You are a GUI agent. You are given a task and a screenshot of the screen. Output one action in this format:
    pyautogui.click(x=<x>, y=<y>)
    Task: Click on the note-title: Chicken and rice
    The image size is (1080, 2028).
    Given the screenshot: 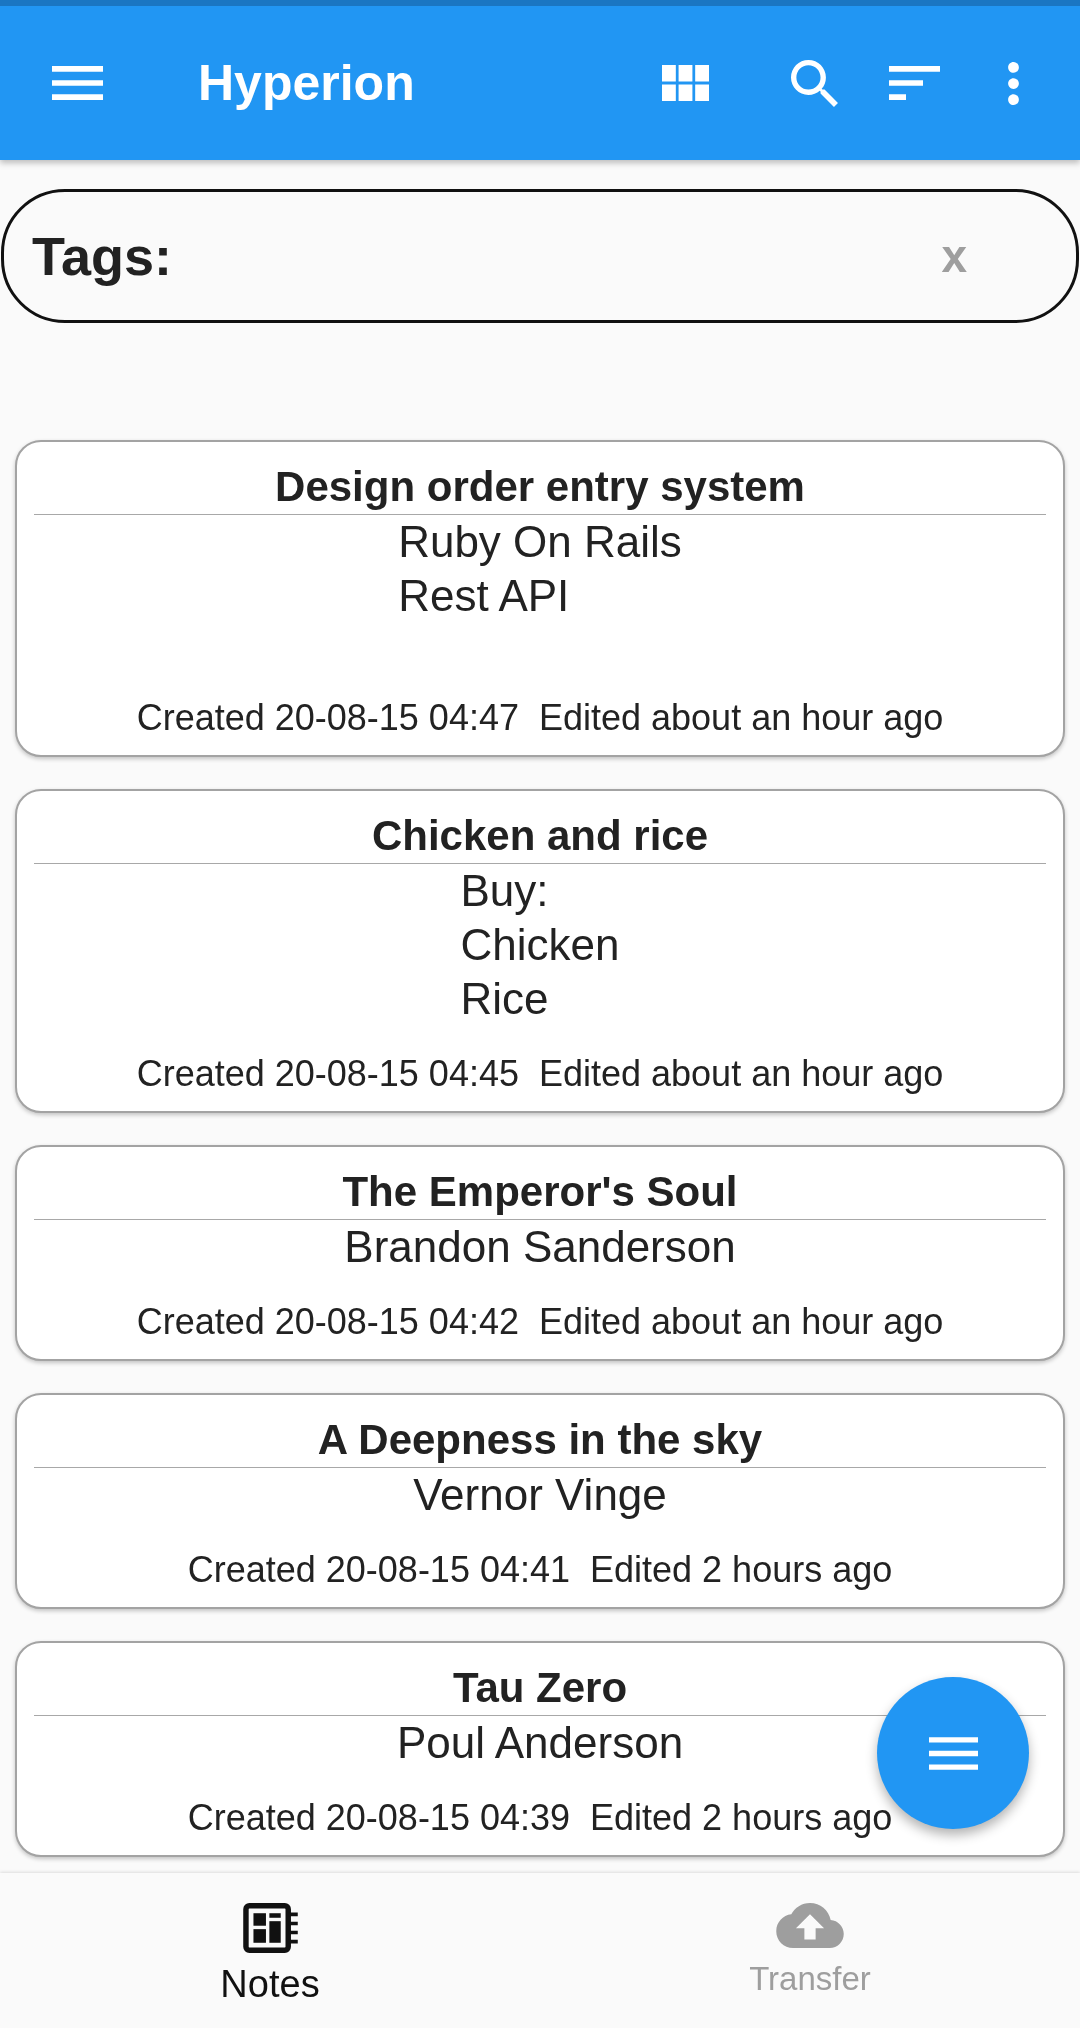 What is the action you would take?
    pyautogui.click(x=540, y=836)
    